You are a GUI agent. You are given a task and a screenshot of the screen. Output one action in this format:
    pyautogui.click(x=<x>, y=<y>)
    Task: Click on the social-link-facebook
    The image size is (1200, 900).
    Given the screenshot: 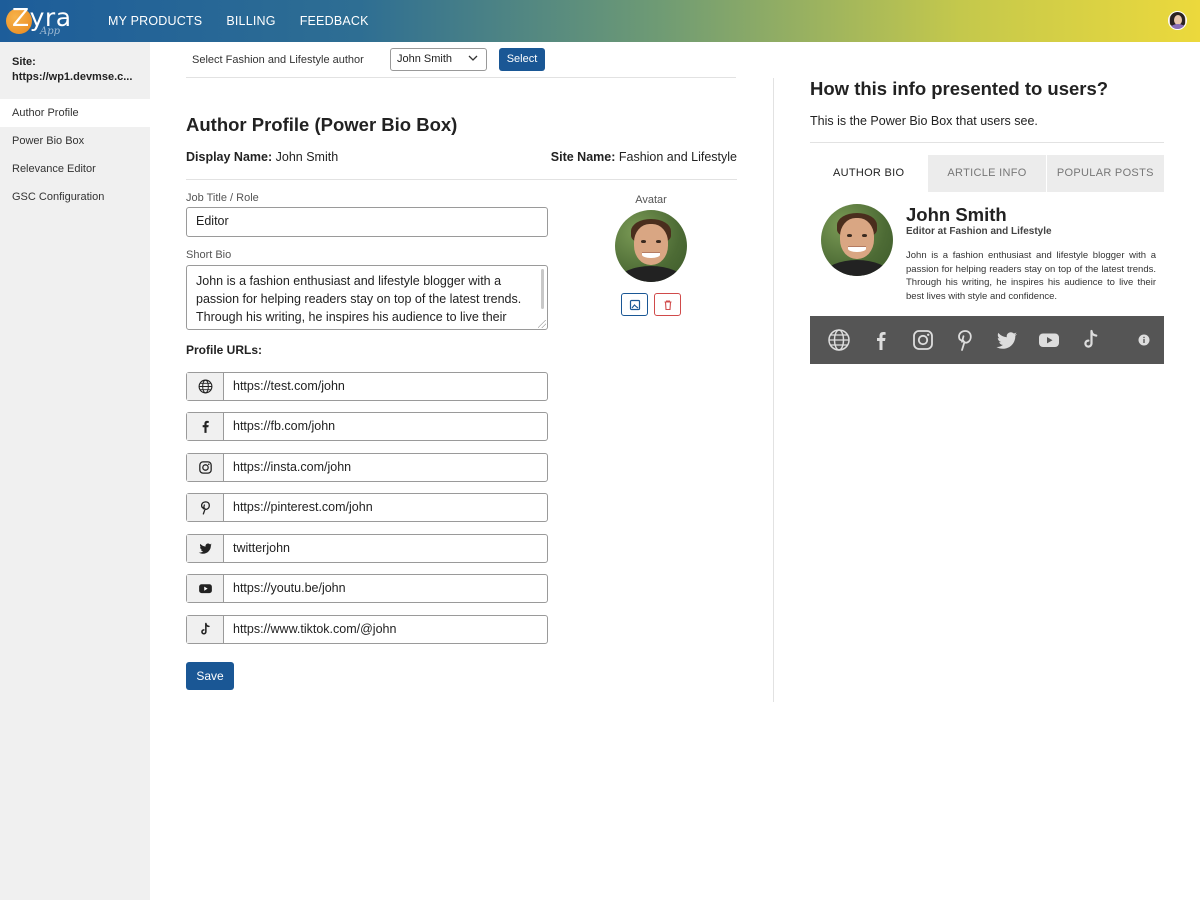 What is the action you would take?
    pyautogui.click(x=881, y=340)
    